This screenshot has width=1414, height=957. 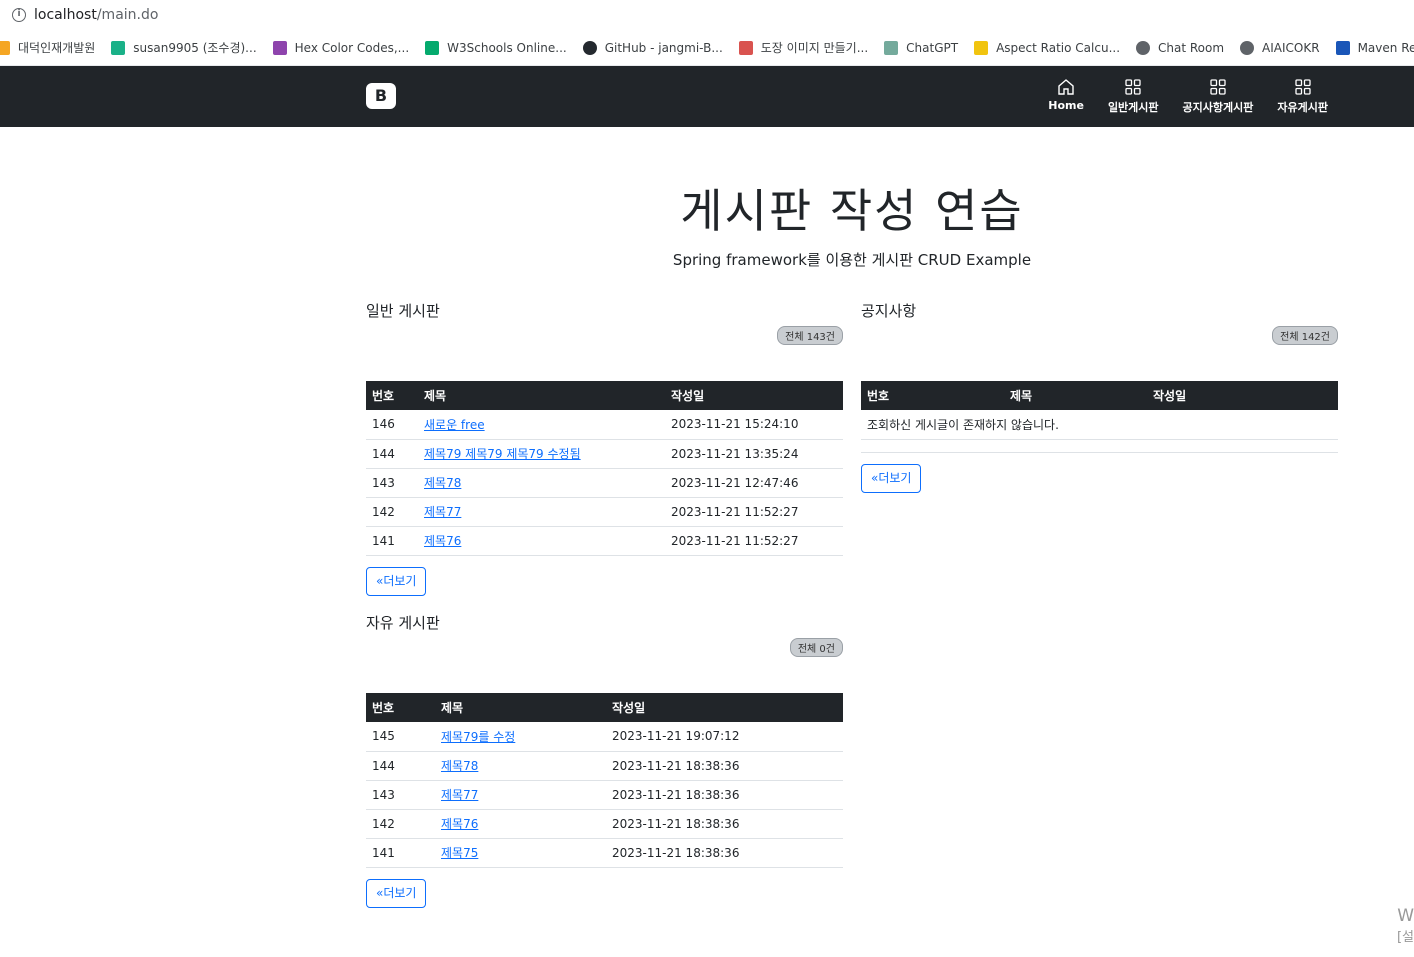 I want to click on notice-more-button: «더보기, so click(x=891, y=478).